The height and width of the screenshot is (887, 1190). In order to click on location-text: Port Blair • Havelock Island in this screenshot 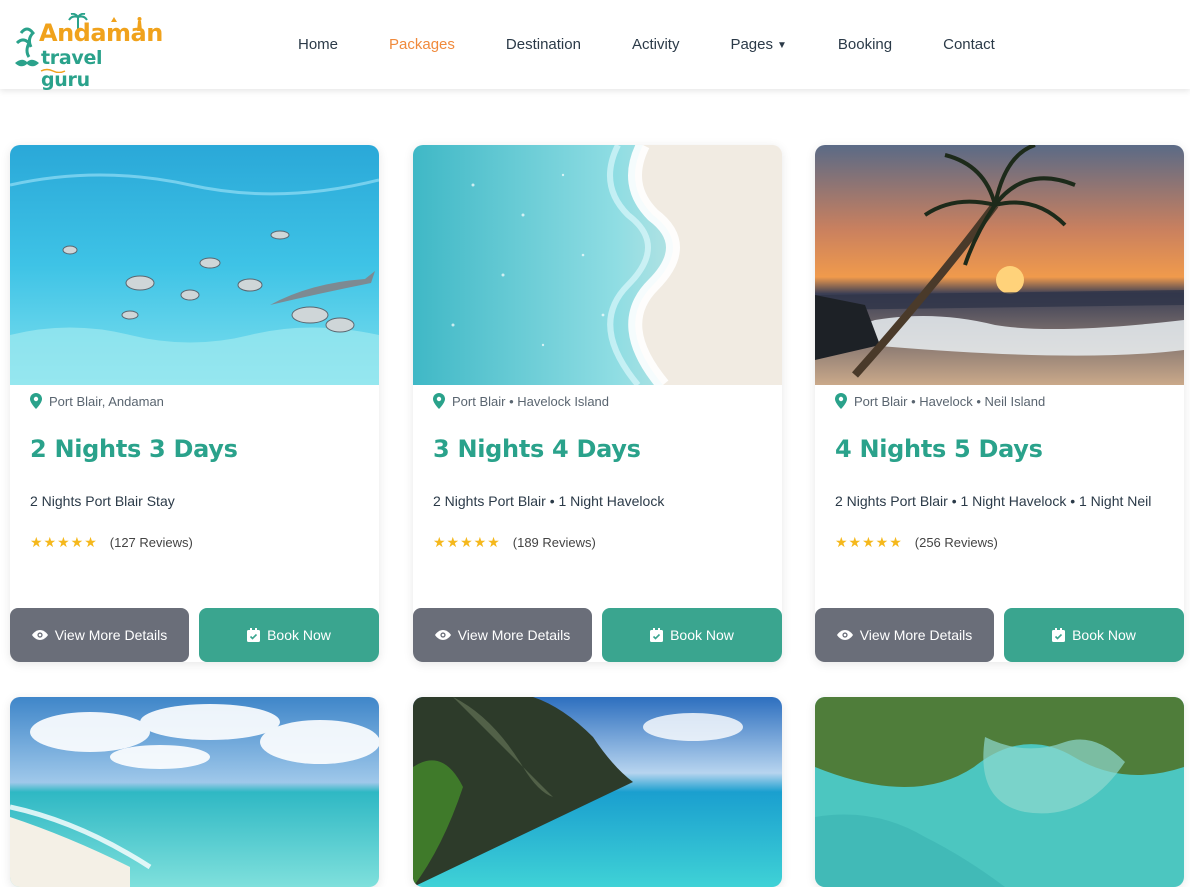, I will do `click(531, 401)`.